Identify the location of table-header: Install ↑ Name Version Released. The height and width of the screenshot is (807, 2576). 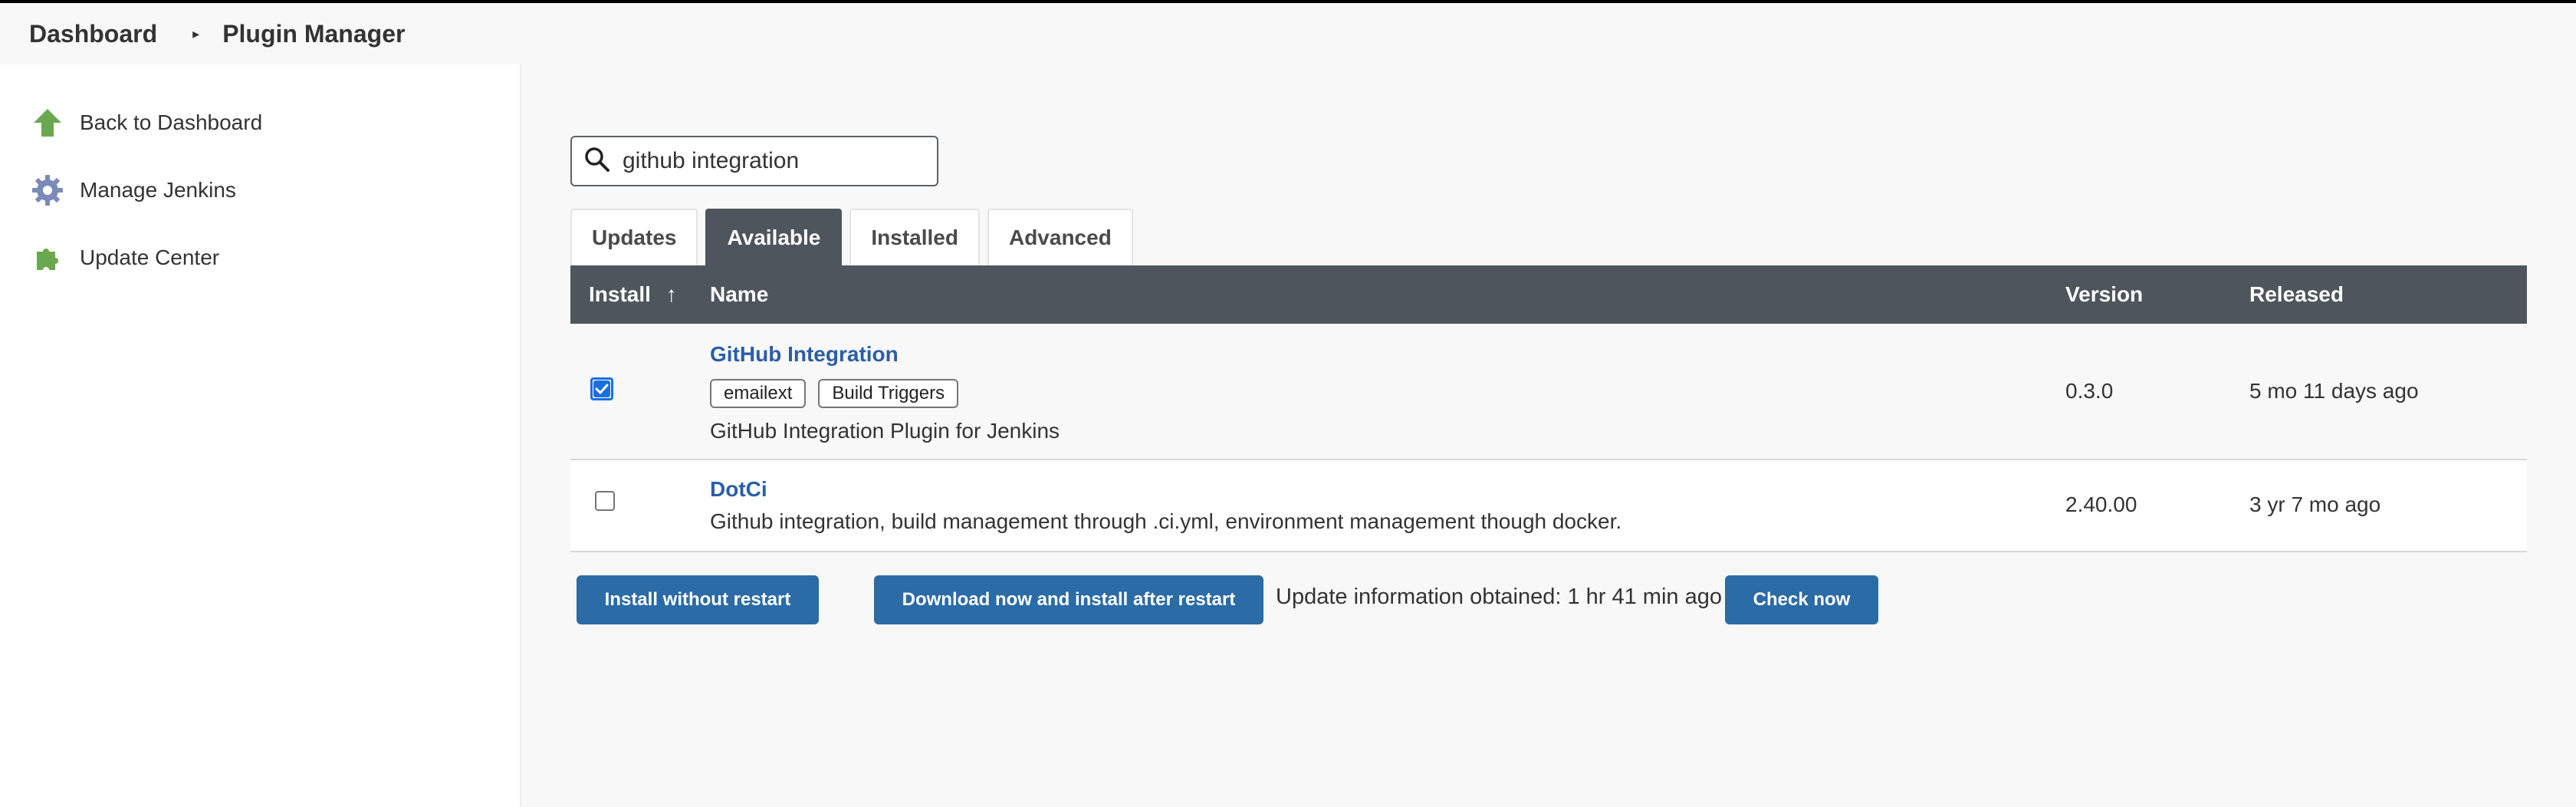
(1549, 294).